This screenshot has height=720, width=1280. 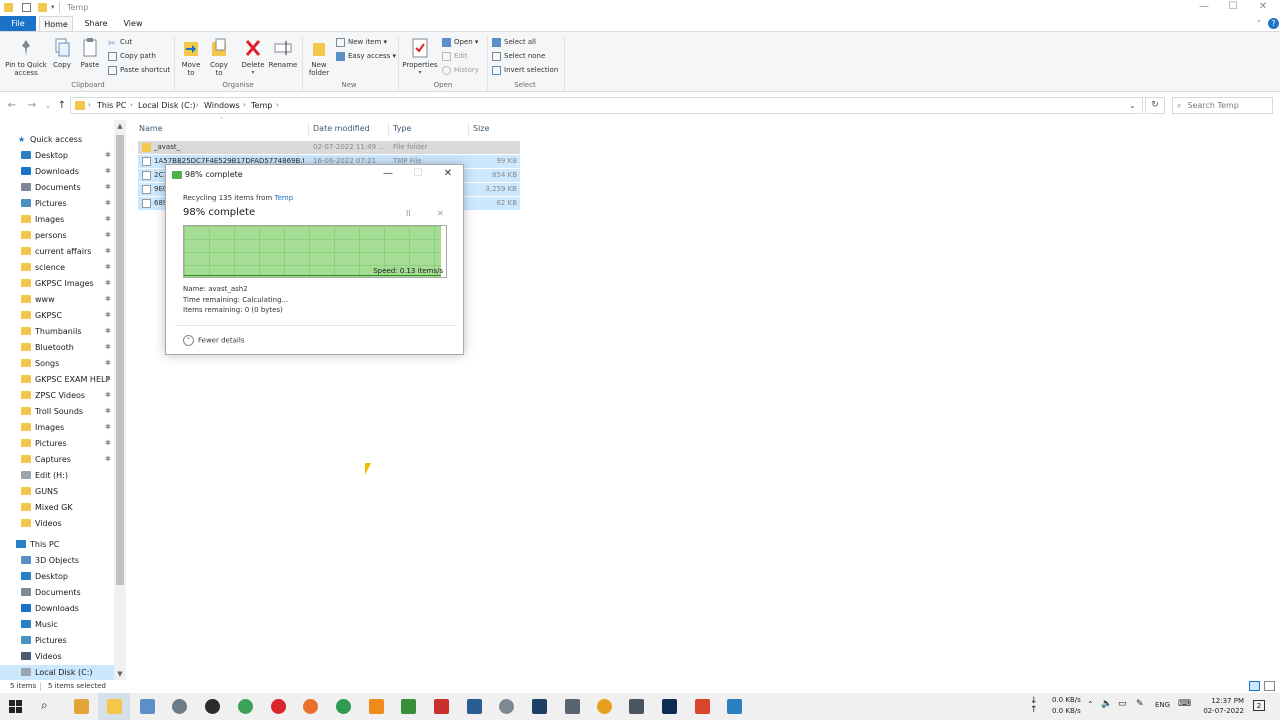 I want to click on pen-icon: ✎, so click(x=1140, y=704).